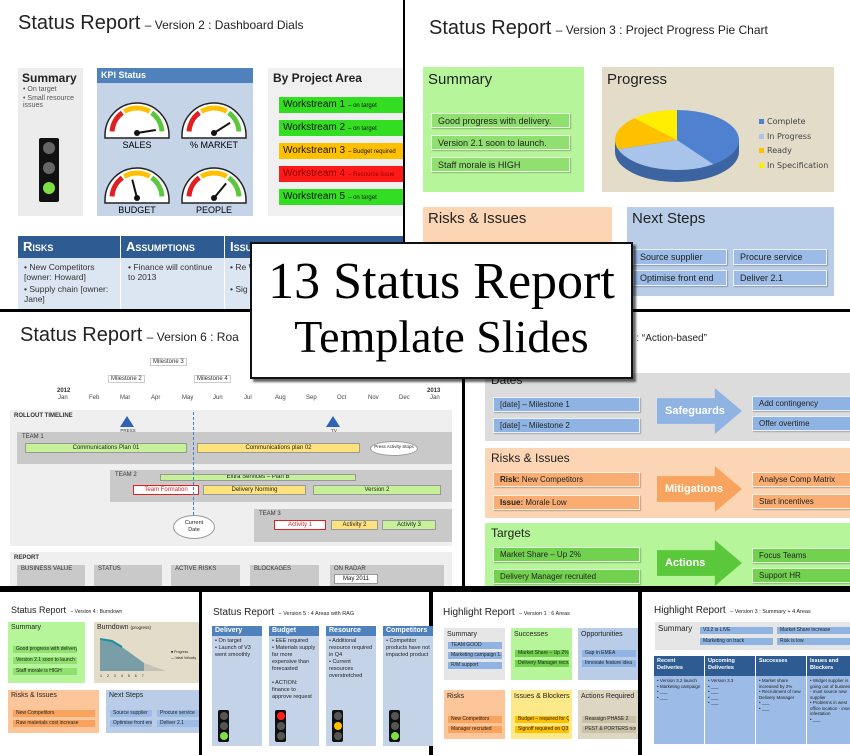  What do you see at coordinates (530, 458) in the screenshot?
I see `row-heading: Risks & Issues` at bounding box center [530, 458].